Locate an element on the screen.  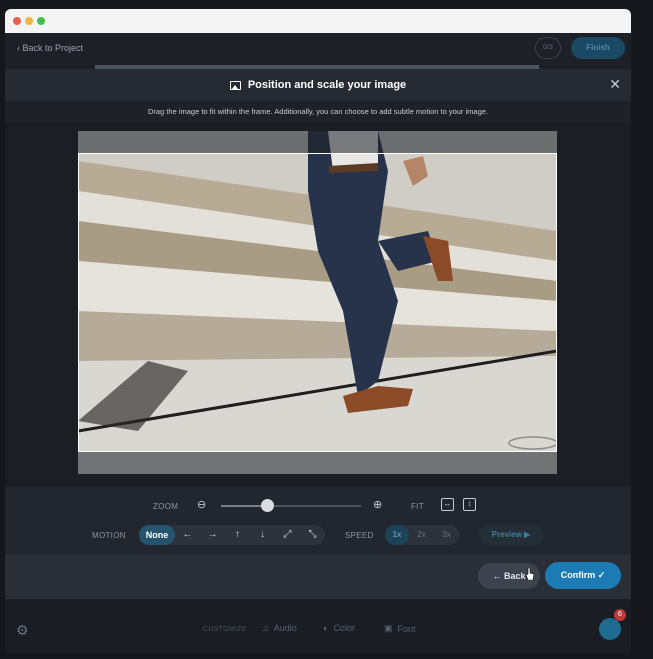
fit-label: FIT is located at coordinates (417, 506).